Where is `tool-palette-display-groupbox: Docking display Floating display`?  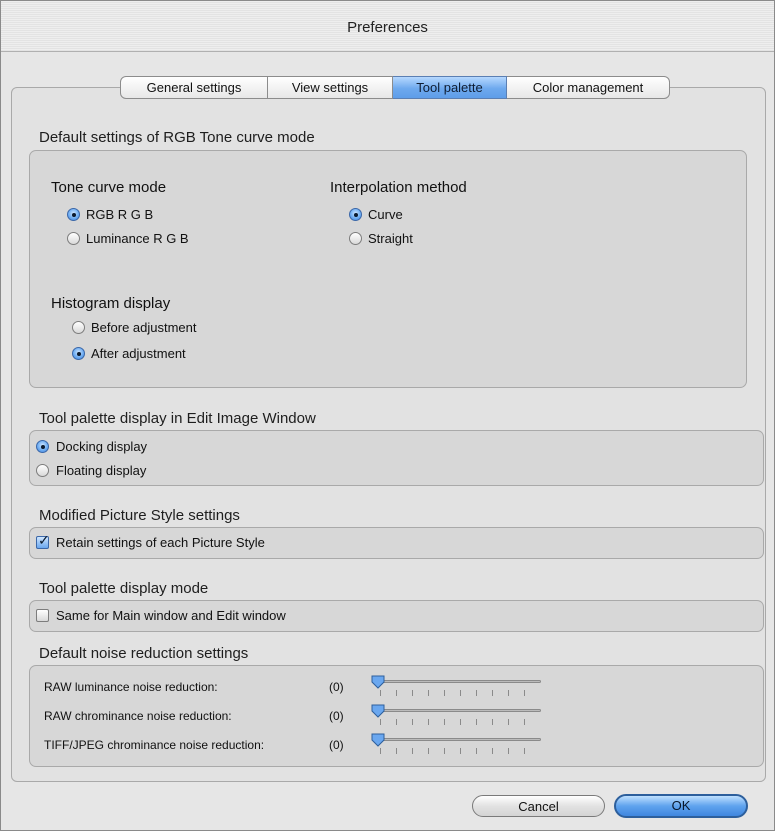 tool-palette-display-groupbox: Docking display Floating display is located at coordinates (396, 458).